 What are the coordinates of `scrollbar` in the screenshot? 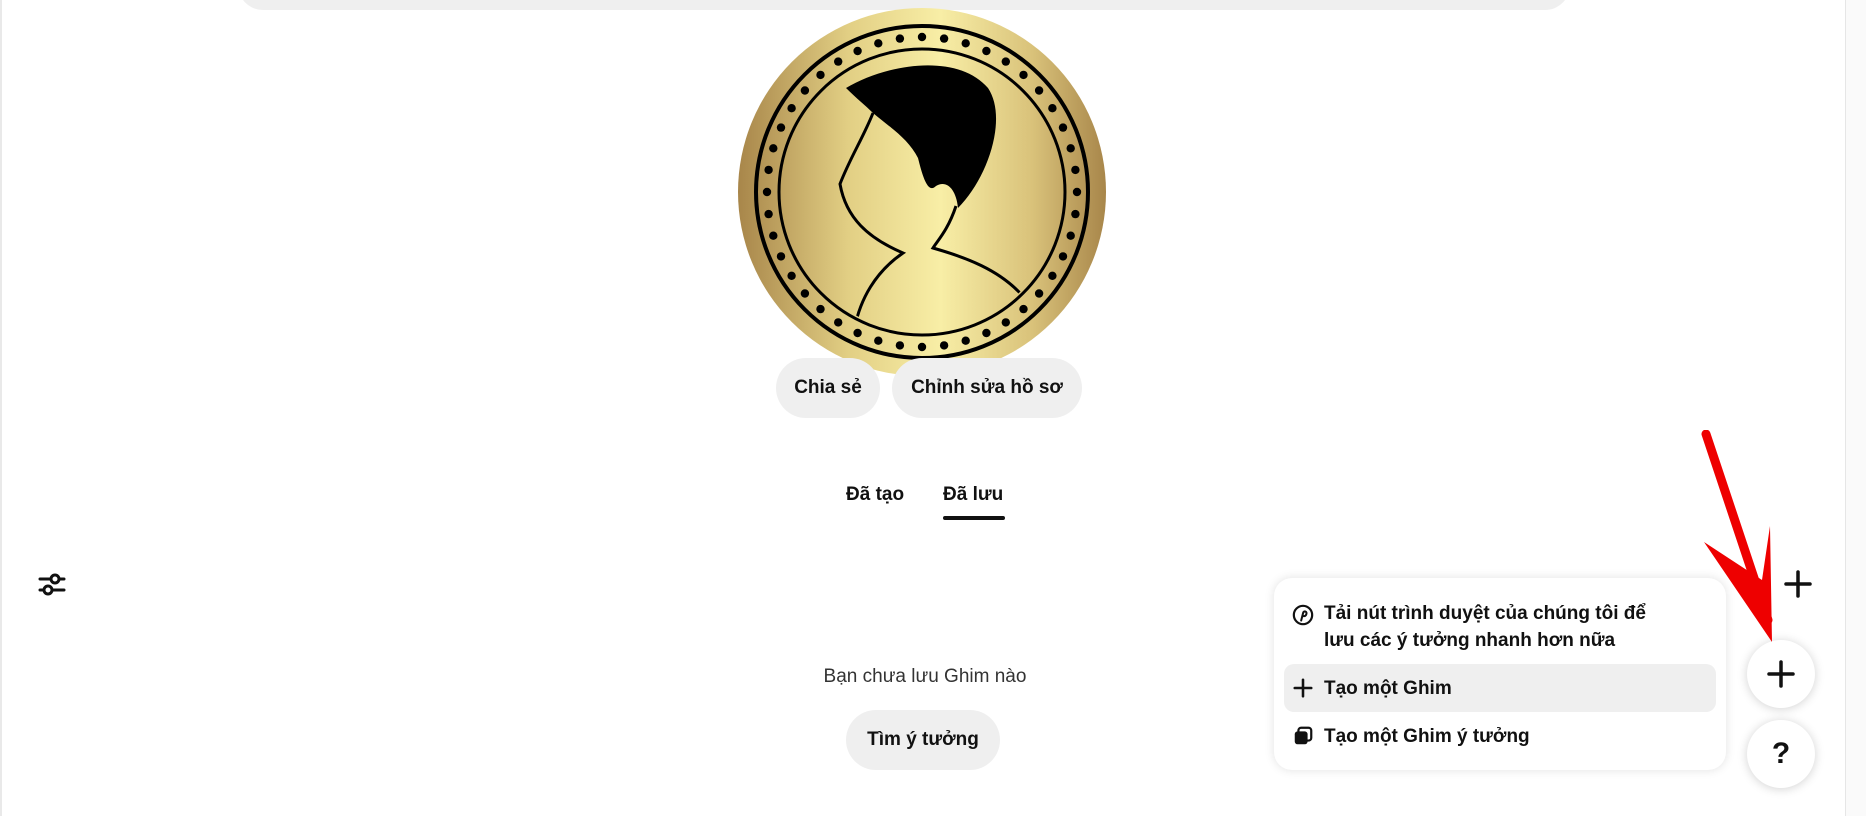 It's located at (1855, 408).